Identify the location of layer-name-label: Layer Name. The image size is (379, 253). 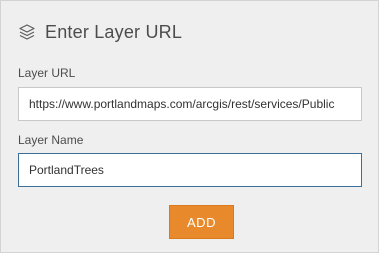
(51, 140).